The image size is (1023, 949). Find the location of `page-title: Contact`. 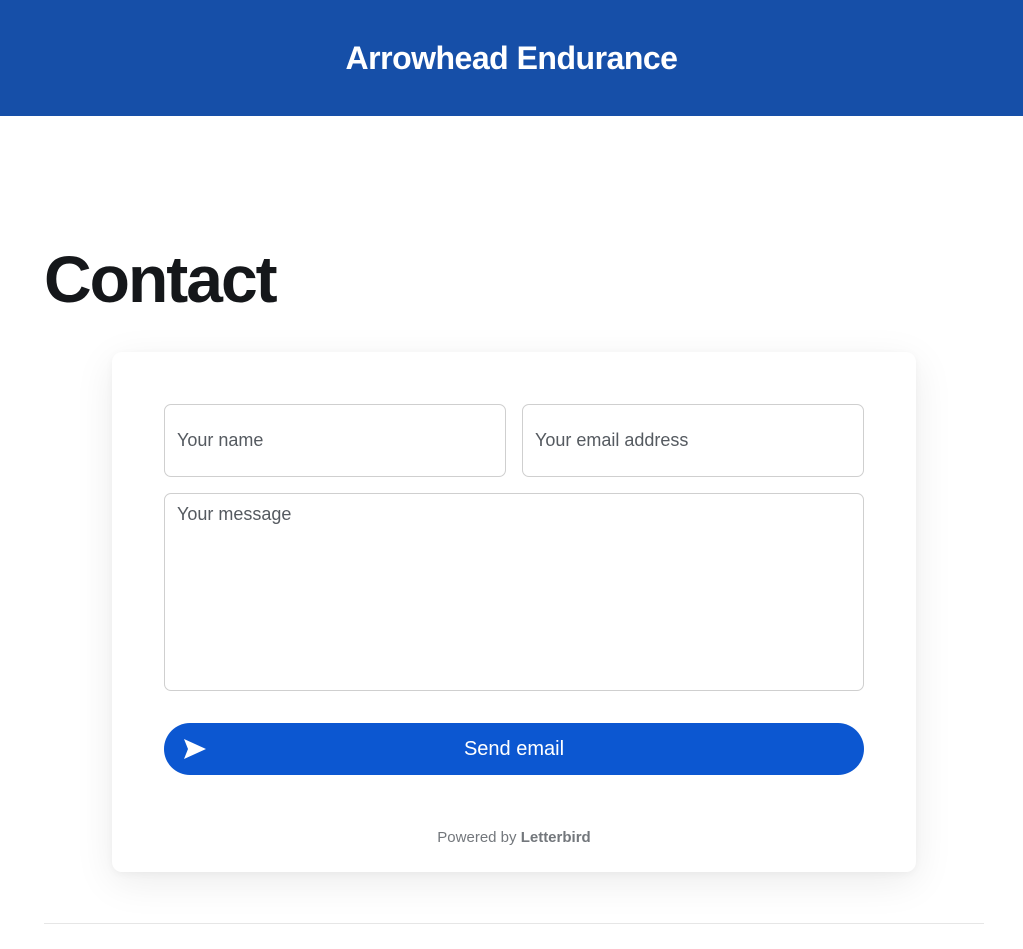

page-title: Contact is located at coordinates (161, 279).